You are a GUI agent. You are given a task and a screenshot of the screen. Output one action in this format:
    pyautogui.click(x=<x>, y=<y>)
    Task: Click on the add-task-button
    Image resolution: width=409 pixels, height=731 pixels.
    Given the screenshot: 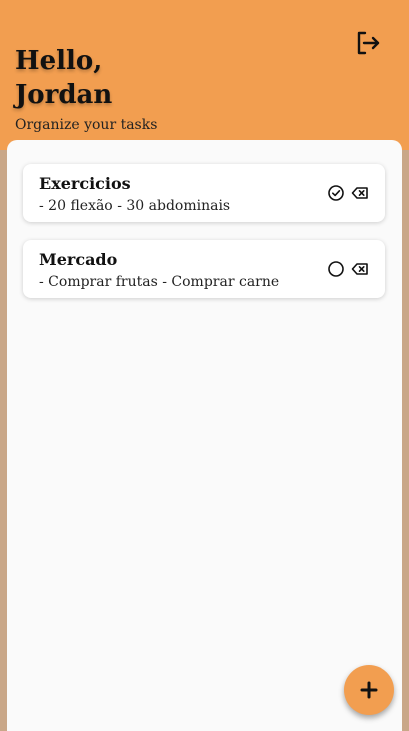 What is the action you would take?
    pyautogui.click(x=369, y=690)
    